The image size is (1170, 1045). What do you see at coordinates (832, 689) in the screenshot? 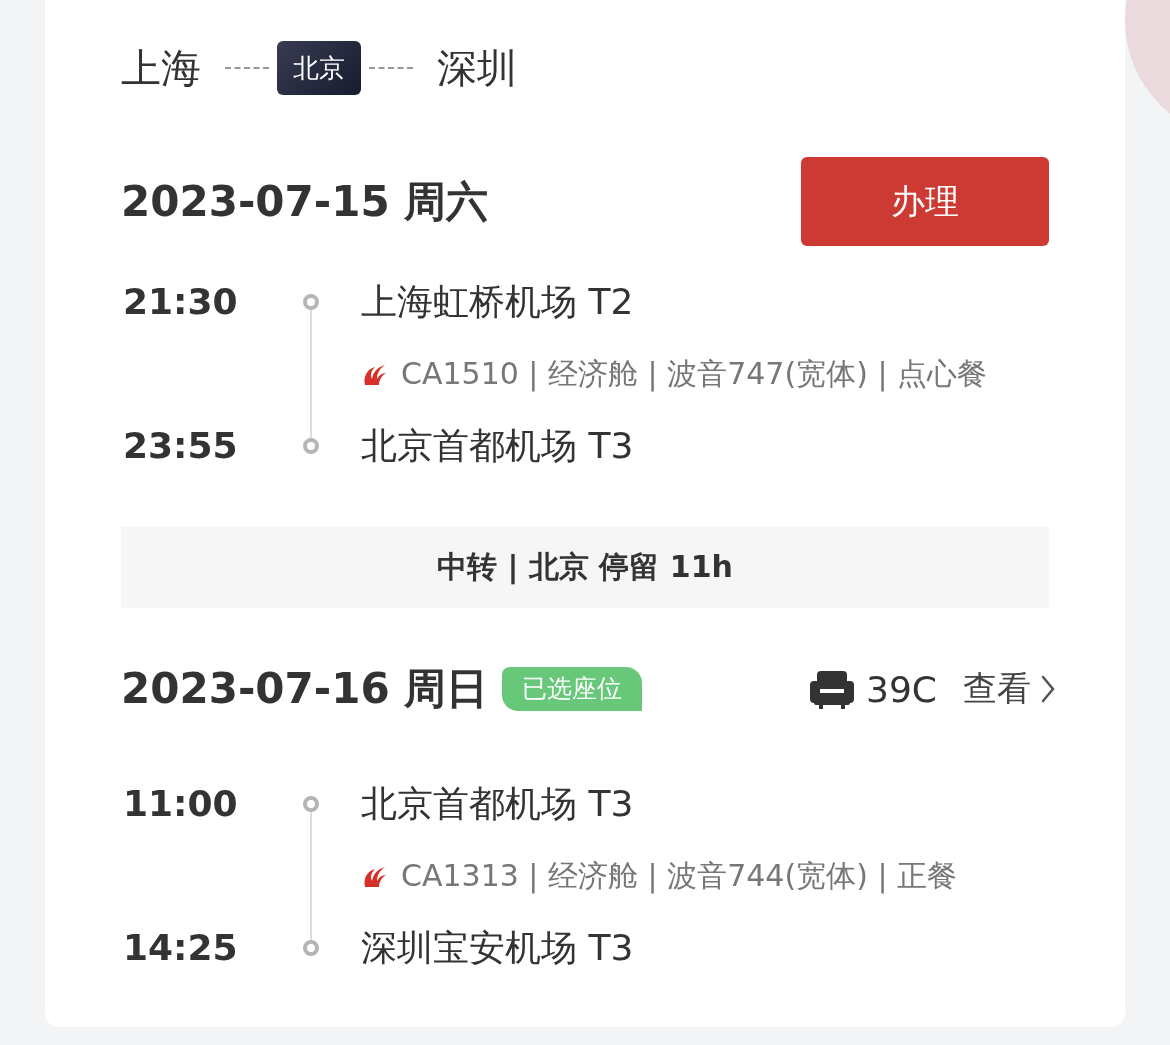
I see `seat-icon` at bounding box center [832, 689].